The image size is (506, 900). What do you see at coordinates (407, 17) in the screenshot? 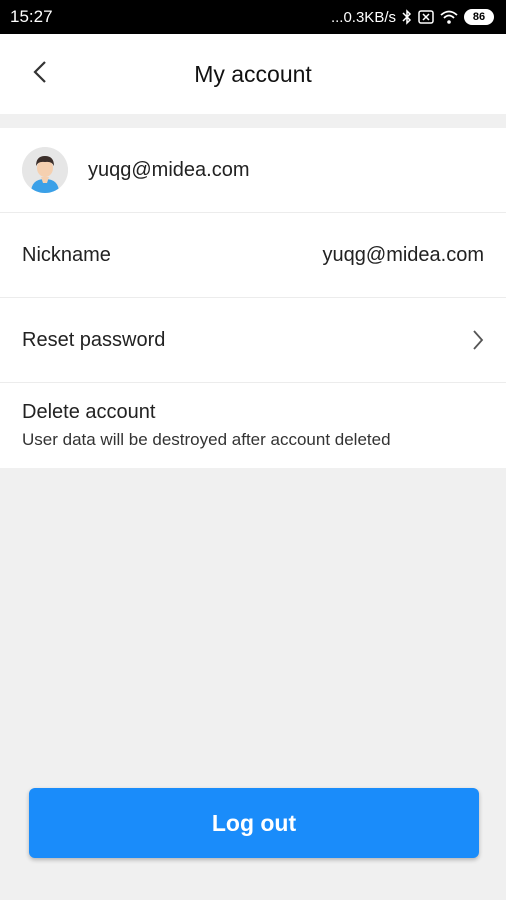
I see `bluetooth-icon` at bounding box center [407, 17].